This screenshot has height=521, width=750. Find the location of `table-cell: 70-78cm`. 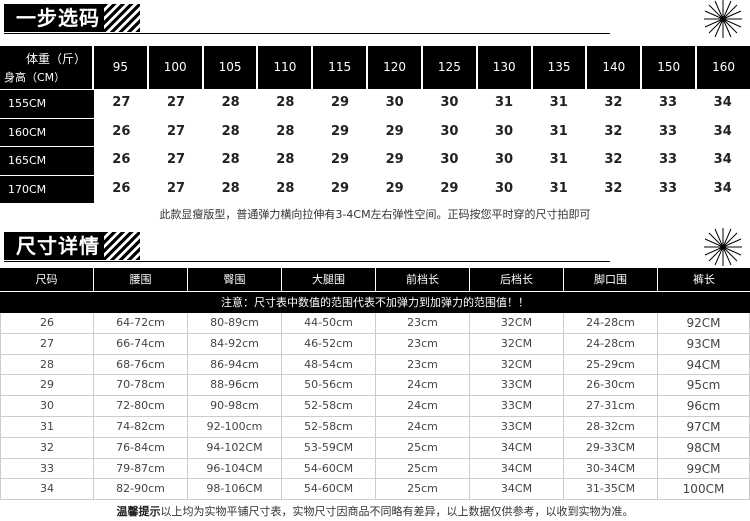

table-cell: 70-78cm is located at coordinates (141, 385).